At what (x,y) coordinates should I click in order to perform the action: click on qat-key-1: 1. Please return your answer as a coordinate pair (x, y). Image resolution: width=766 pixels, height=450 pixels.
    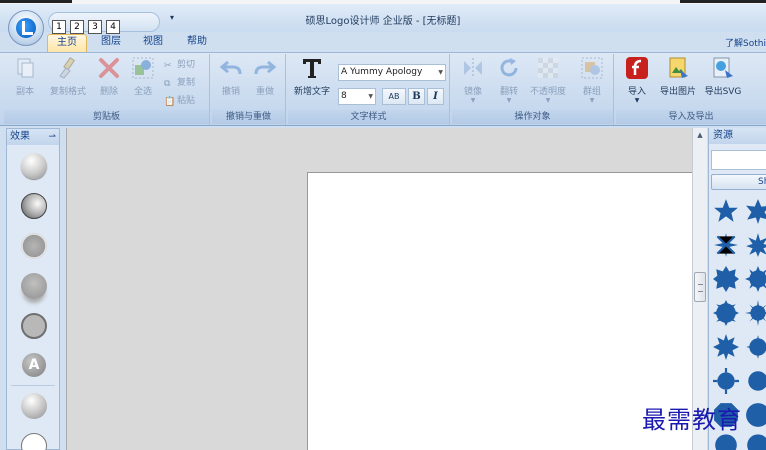
    Looking at the image, I should click on (59, 27).